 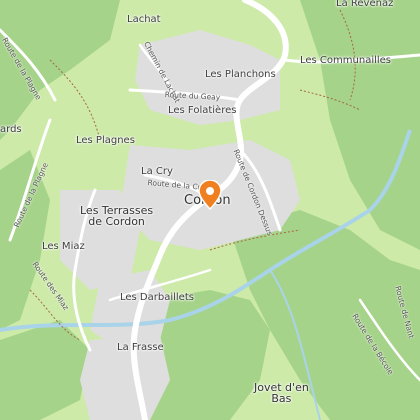 I want to click on place-lachat: Lachat, so click(x=144, y=19).